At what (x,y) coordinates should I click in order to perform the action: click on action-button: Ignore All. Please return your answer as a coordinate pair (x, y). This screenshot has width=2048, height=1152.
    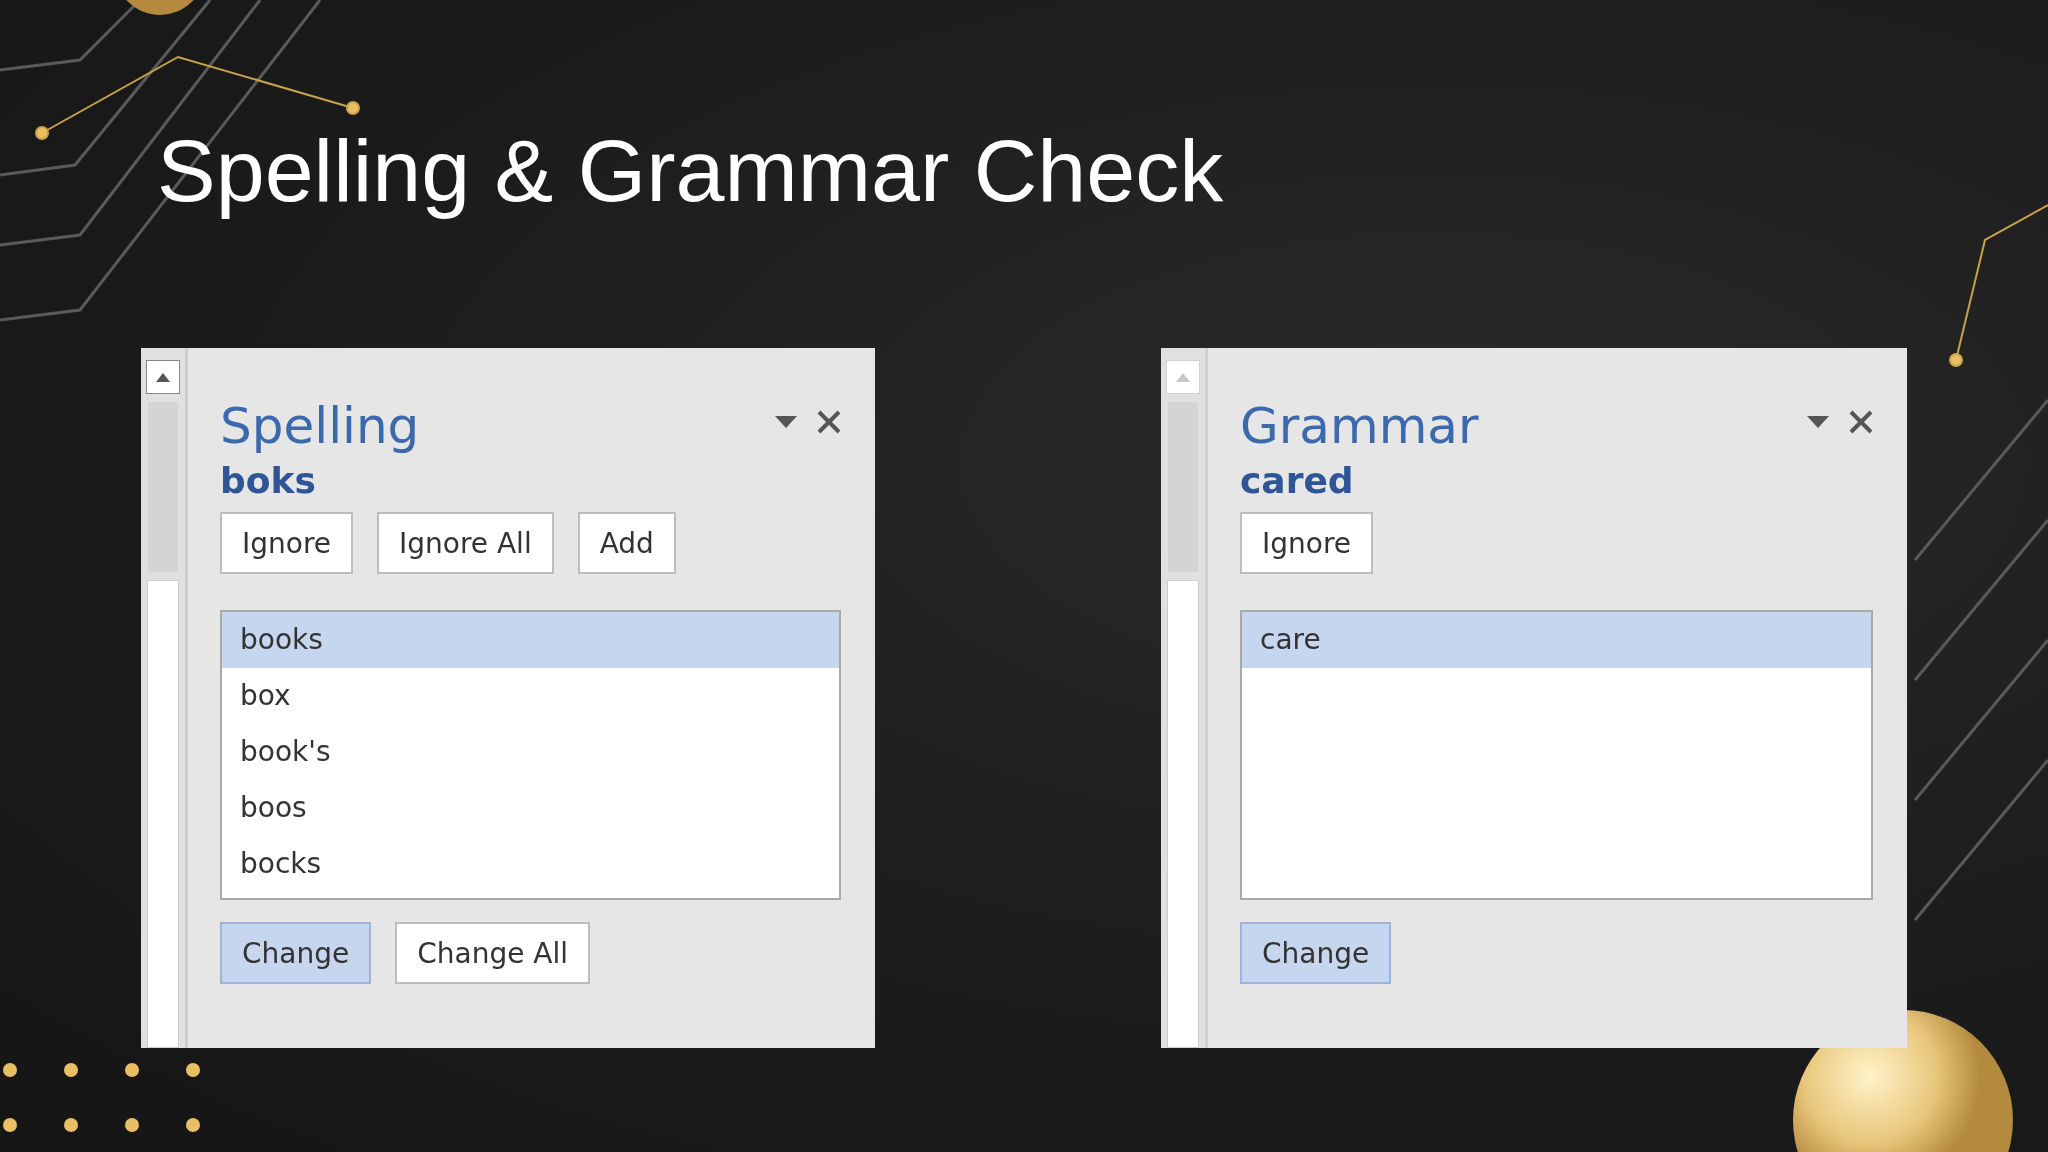
    Looking at the image, I should click on (465, 543).